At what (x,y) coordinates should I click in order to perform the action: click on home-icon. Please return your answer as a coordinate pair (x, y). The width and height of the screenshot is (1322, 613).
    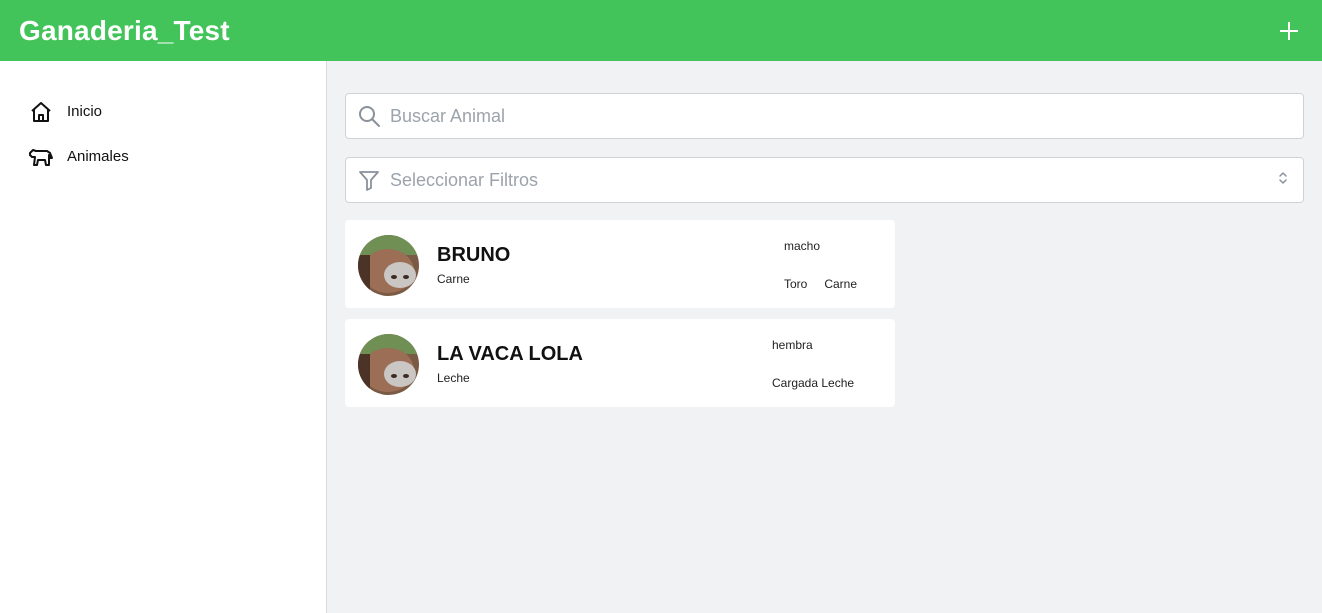
    Looking at the image, I should click on (41, 112).